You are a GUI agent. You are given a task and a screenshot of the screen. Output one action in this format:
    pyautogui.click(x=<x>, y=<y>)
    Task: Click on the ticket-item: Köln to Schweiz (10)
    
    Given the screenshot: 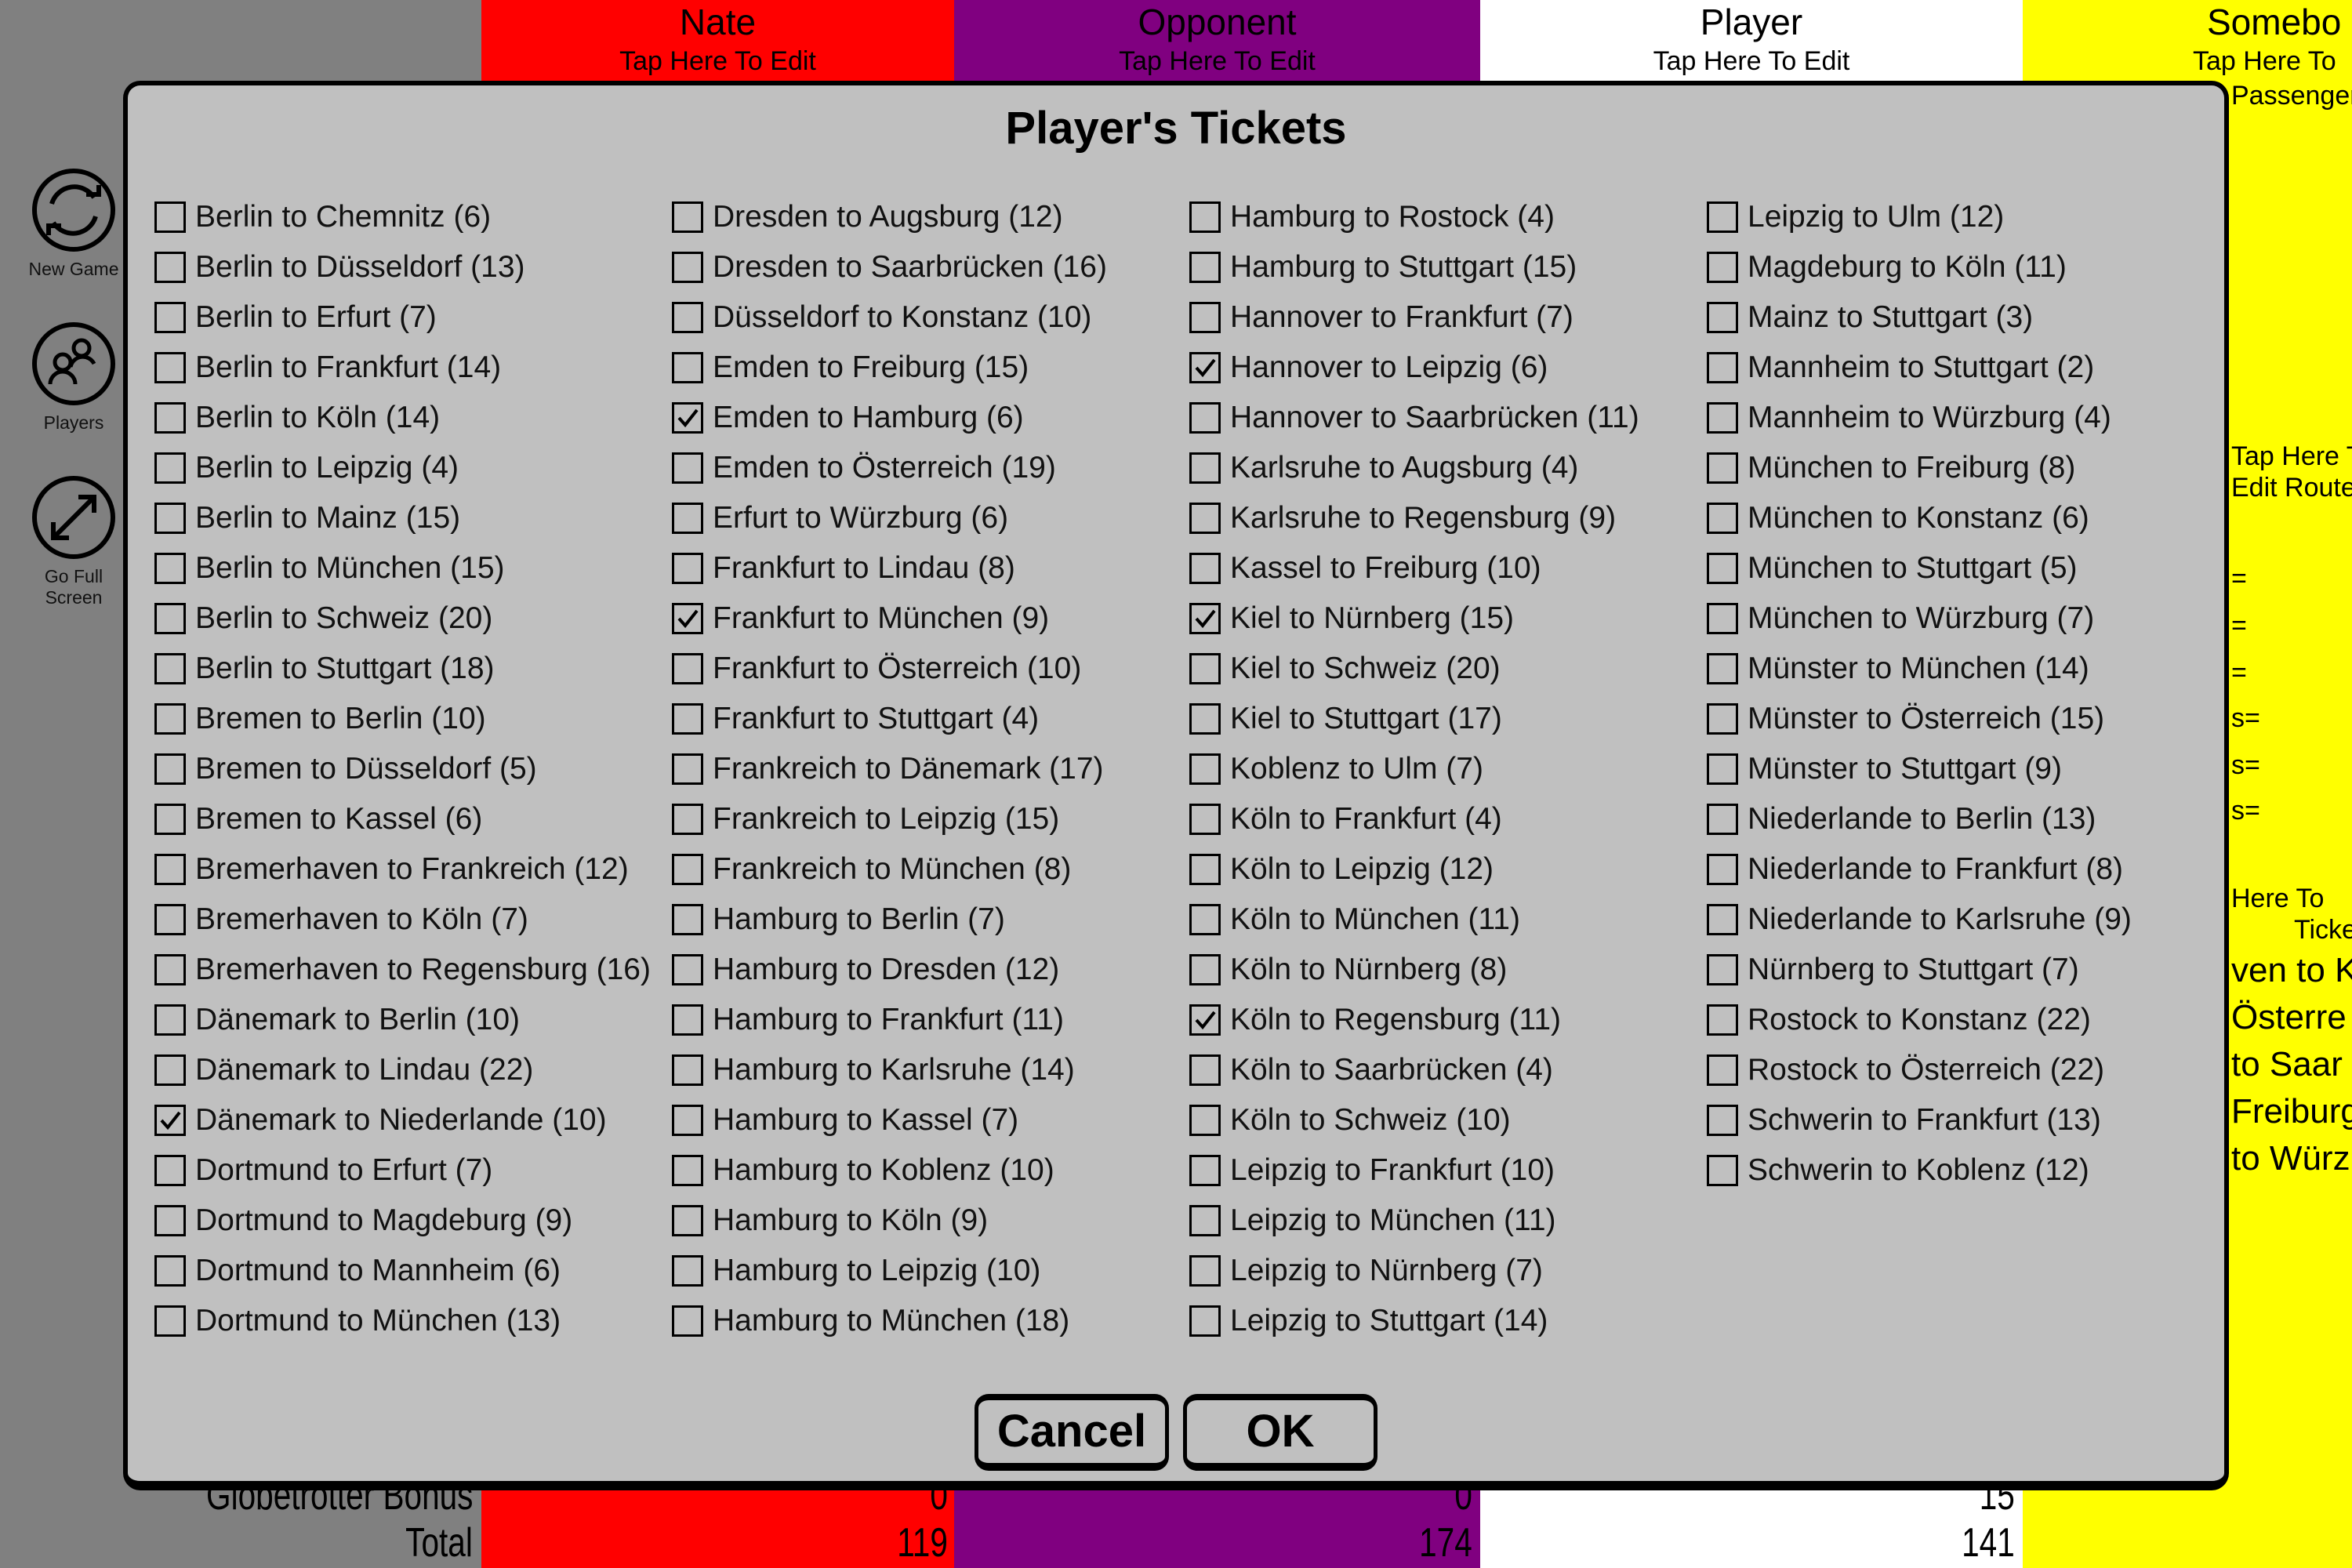 What is the action you would take?
    pyautogui.click(x=1350, y=1120)
    